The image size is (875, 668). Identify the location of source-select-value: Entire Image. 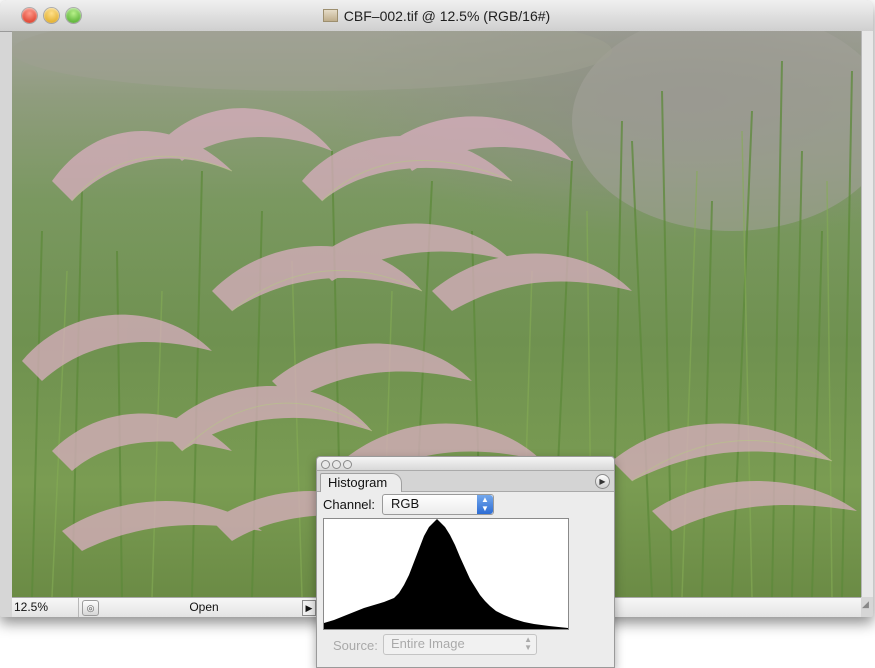
(428, 643).